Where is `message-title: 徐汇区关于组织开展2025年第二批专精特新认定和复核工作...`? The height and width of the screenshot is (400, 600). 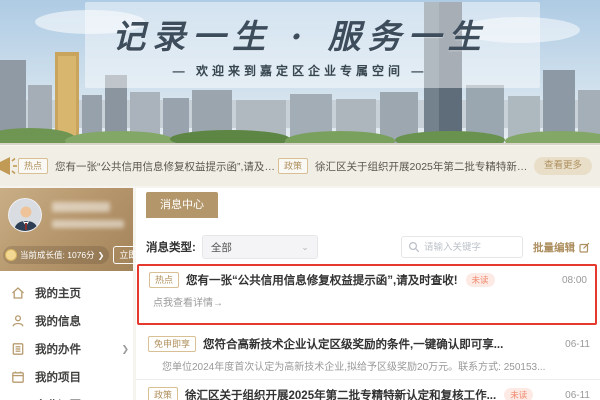
message-title: 徐汇区关于组织开展2025年第二批专精特新认定和复核工作... is located at coordinates (340, 393).